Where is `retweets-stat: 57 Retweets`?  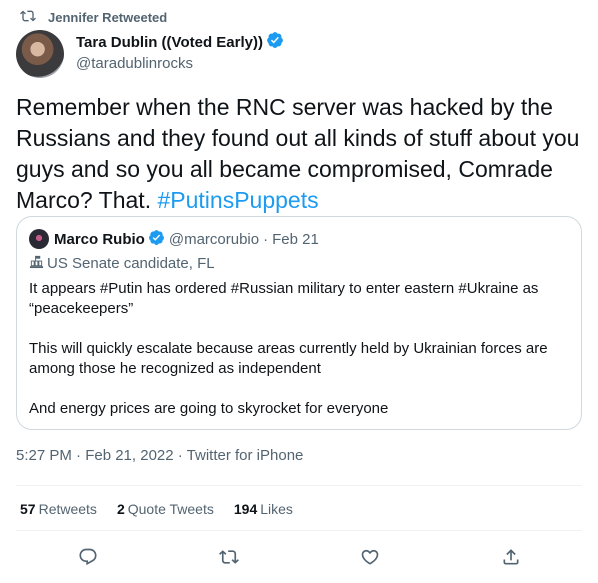
retweets-stat: 57 Retweets is located at coordinates (58, 509).